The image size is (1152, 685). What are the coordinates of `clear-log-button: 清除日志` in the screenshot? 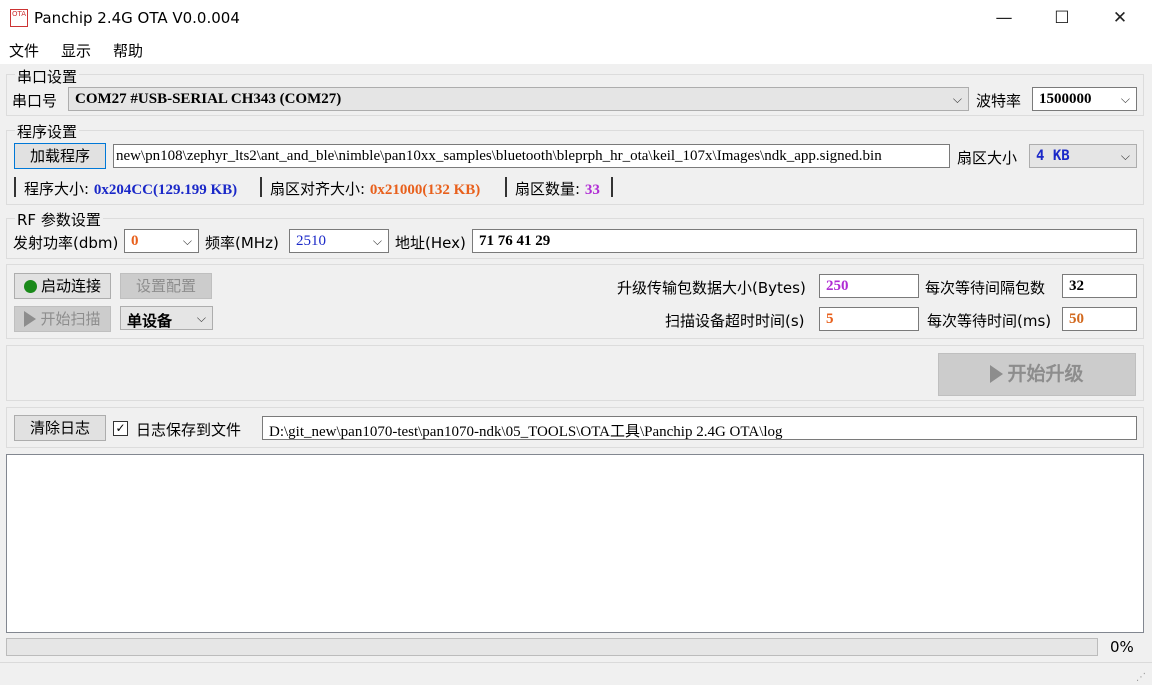 It's located at (60, 428).